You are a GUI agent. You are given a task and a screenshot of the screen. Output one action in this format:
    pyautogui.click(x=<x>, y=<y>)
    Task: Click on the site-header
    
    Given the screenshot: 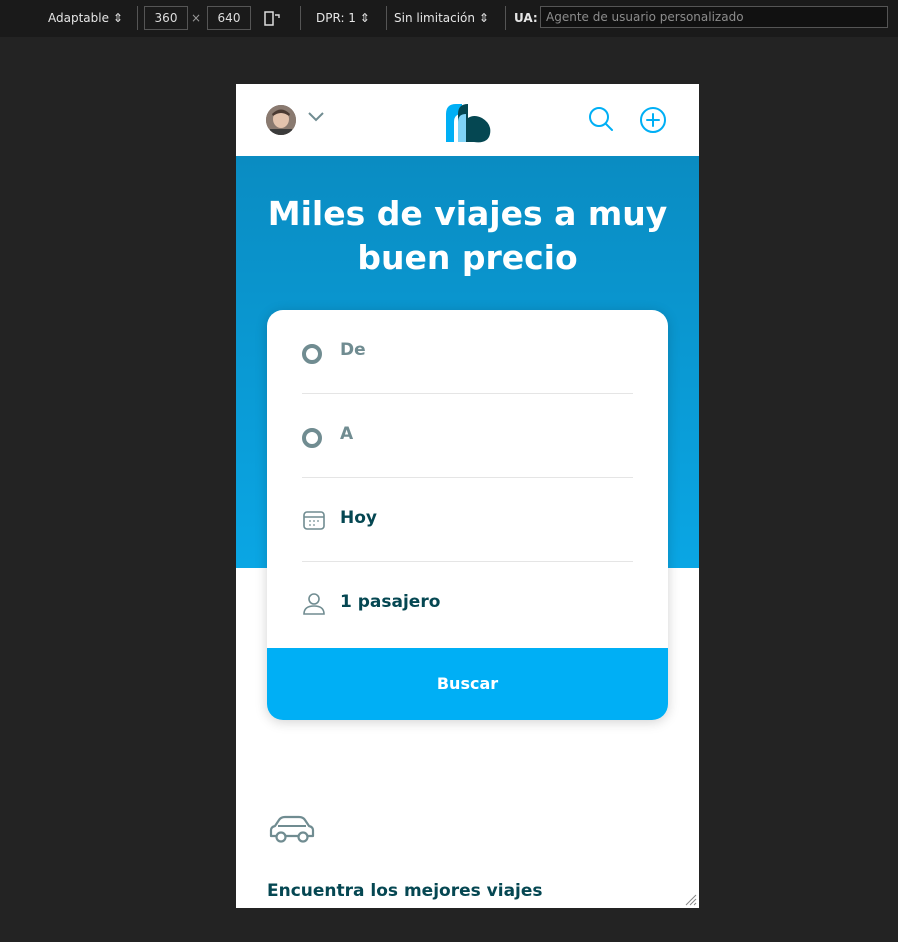 What is the action you would take?
    pyautogui.click(x=467, y=120)
    